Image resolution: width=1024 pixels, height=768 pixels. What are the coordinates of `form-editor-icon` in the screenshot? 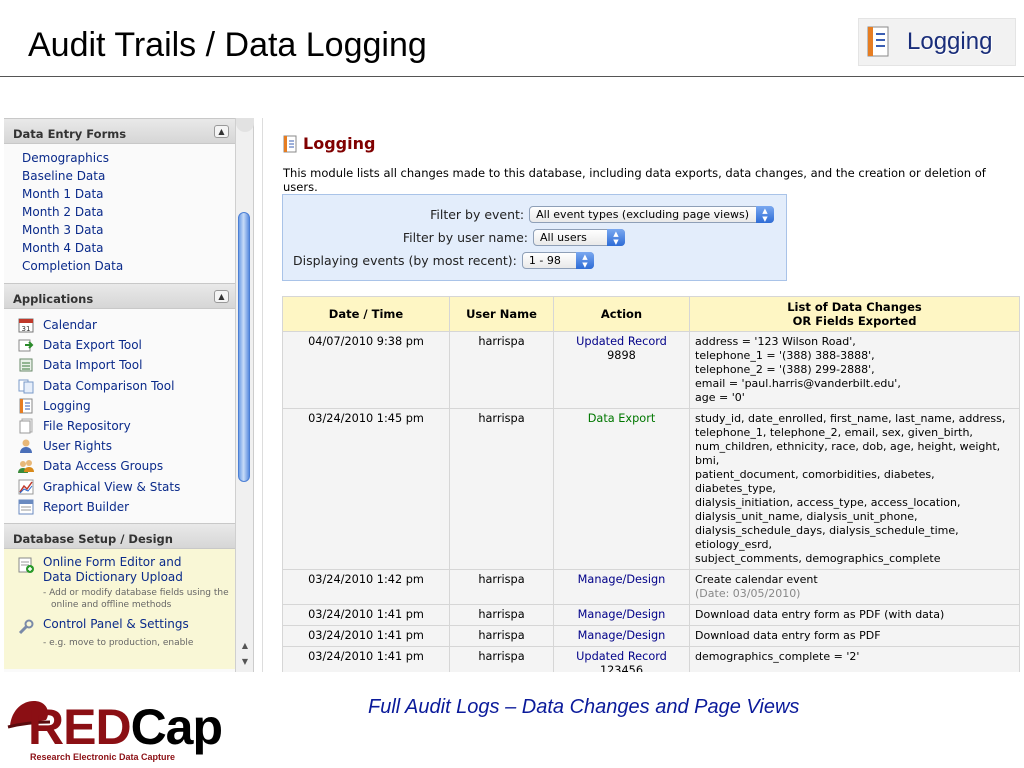 It's located at (26, 565).